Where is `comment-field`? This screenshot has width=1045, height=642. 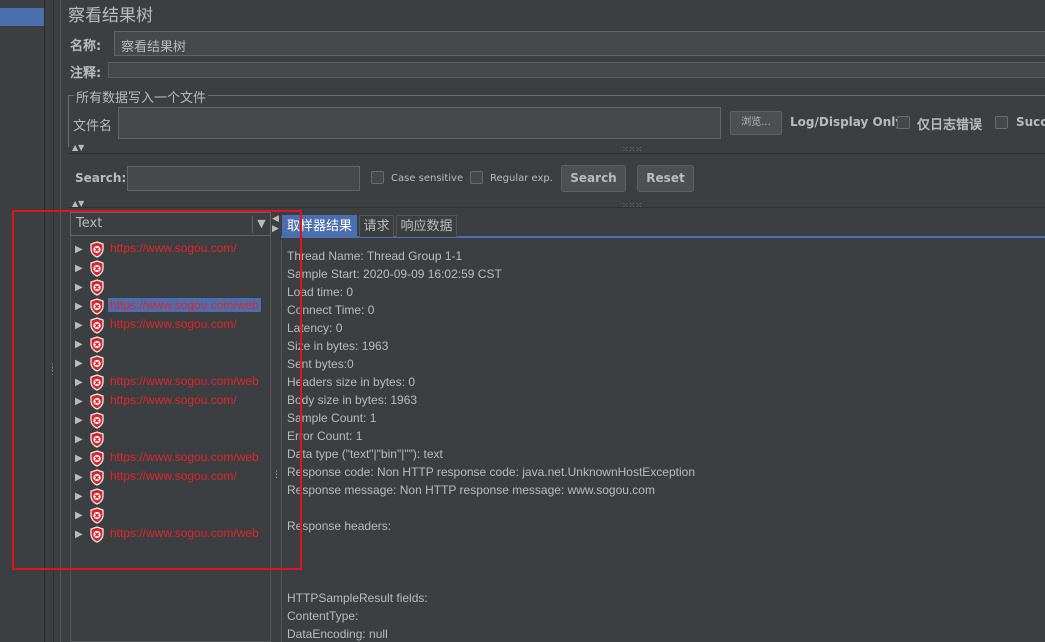 comment-field is located at coordinates (576, 70).